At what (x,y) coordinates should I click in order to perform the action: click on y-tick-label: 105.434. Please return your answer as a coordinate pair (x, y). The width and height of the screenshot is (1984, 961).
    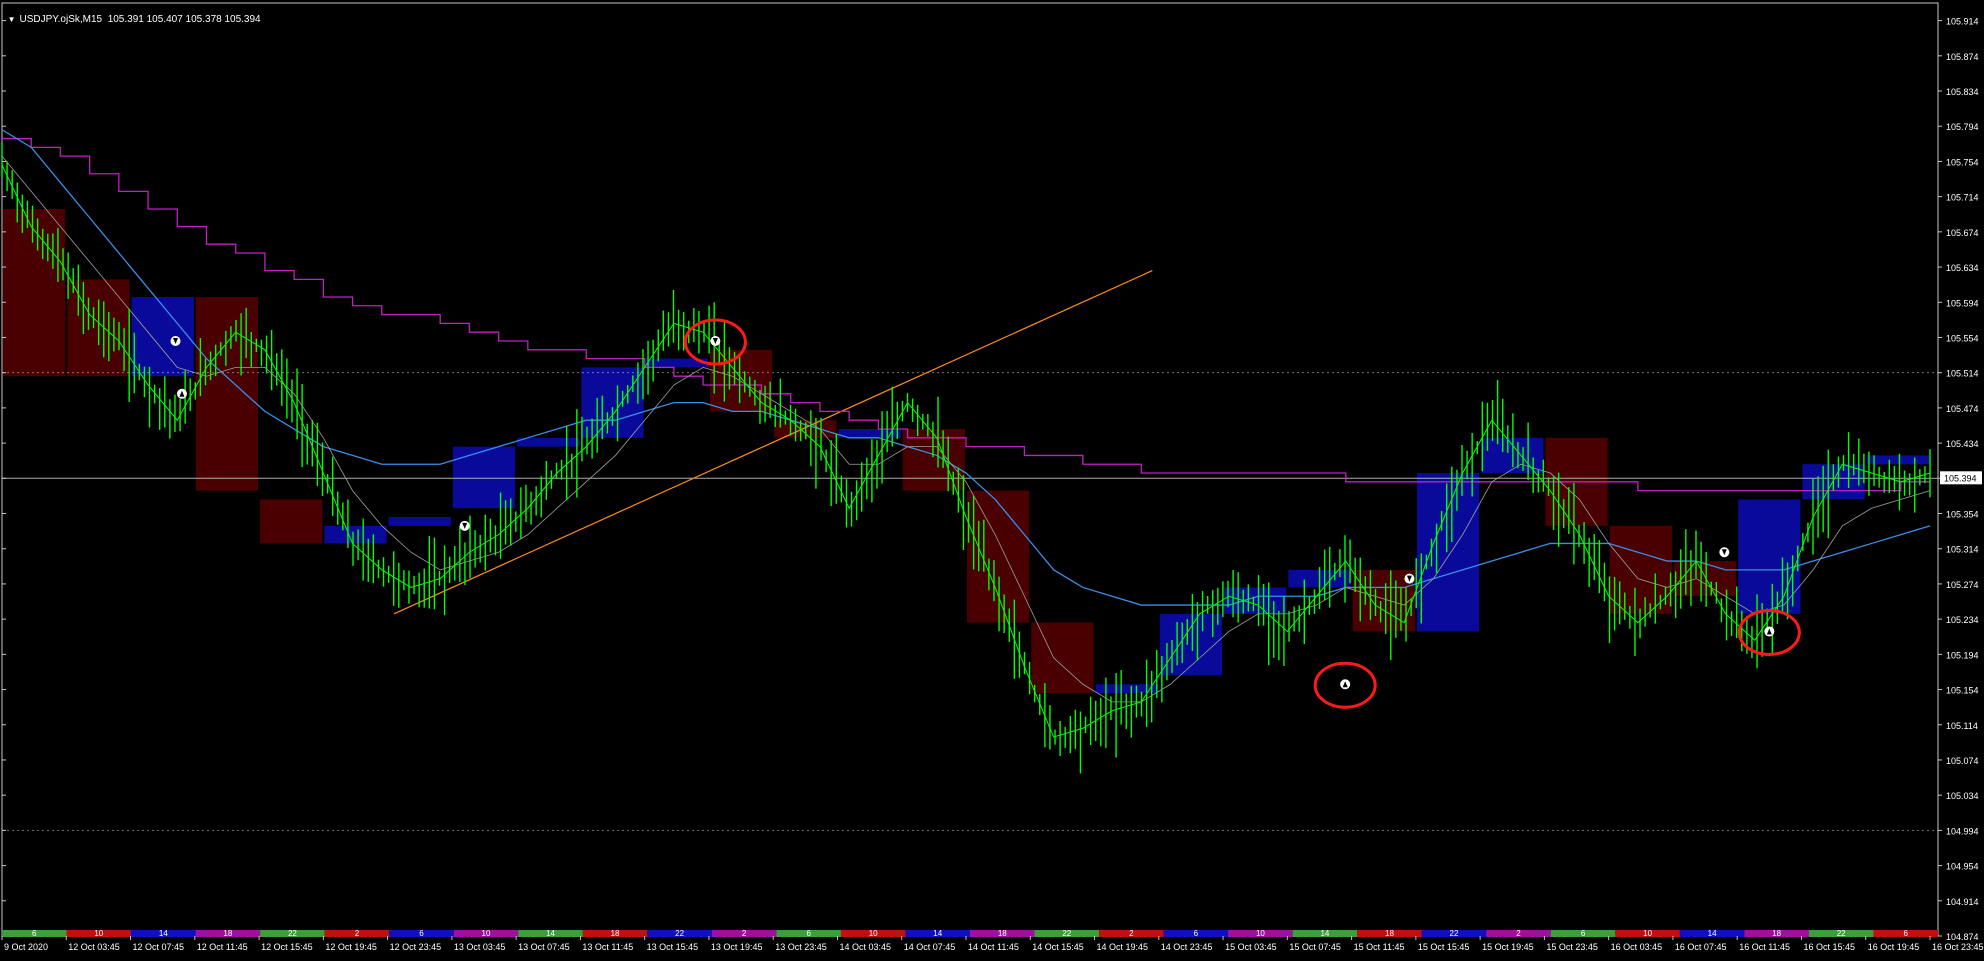
    Looking at the image, I should click on (1962, 444).